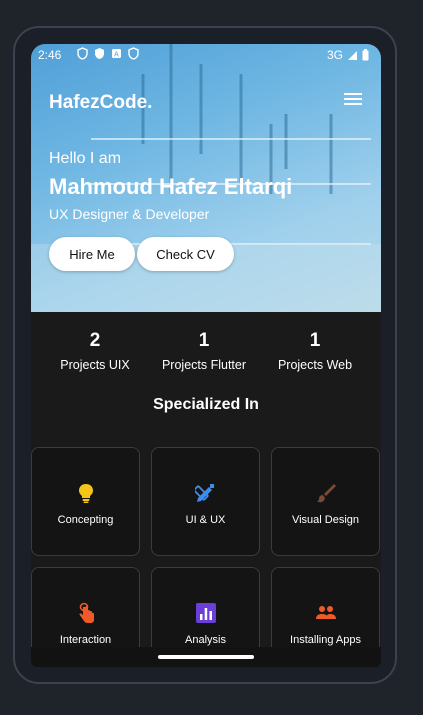 Image resolution: width=423 pixels, height=715 pixels. I want to click on stat-projects-web: 1 Projects Web, so click(315, 351).